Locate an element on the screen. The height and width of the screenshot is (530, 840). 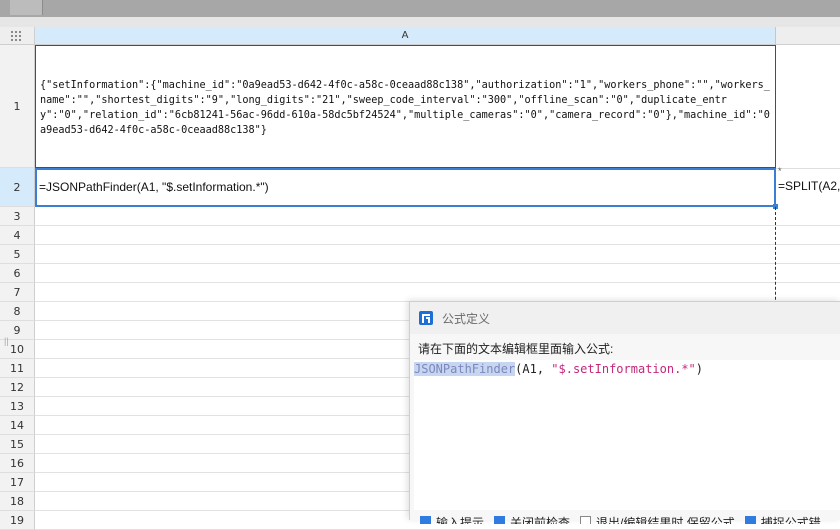
row-header: 6 is located at coordinates (17, 273).